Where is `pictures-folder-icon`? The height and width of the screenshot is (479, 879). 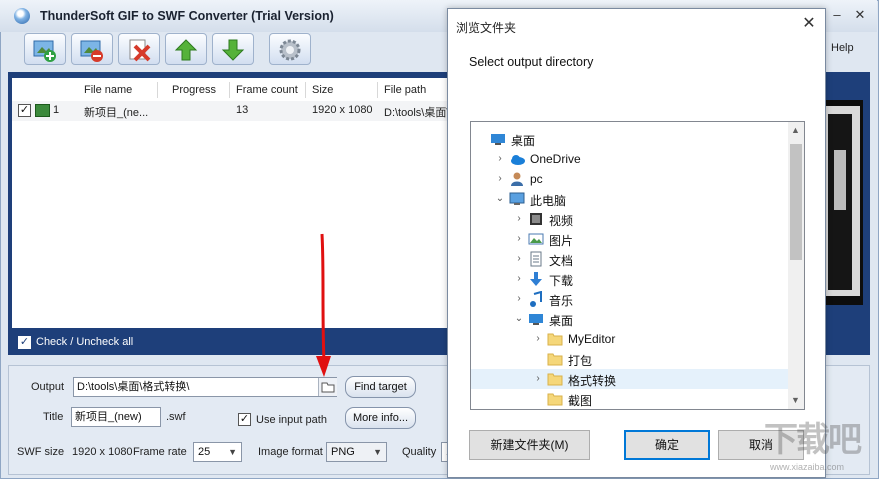 pictures-folder-icon is located at coordinates (536, 239).